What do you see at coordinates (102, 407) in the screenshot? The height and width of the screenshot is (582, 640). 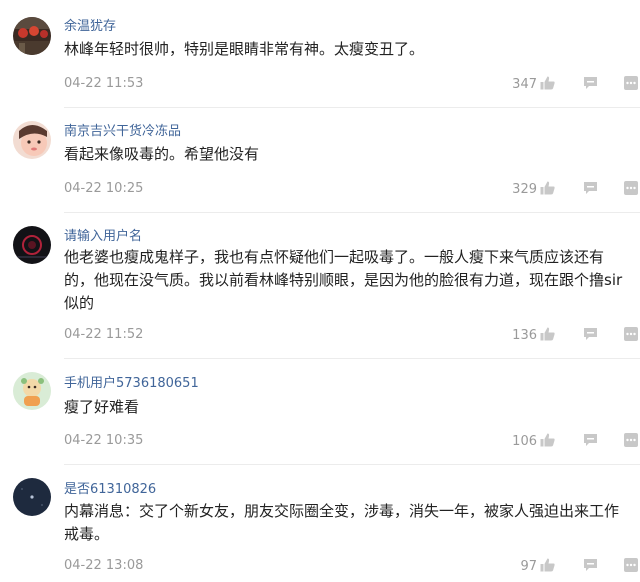 I see `comment-text: 瘦了好难看` at bounding box center [102, 407].